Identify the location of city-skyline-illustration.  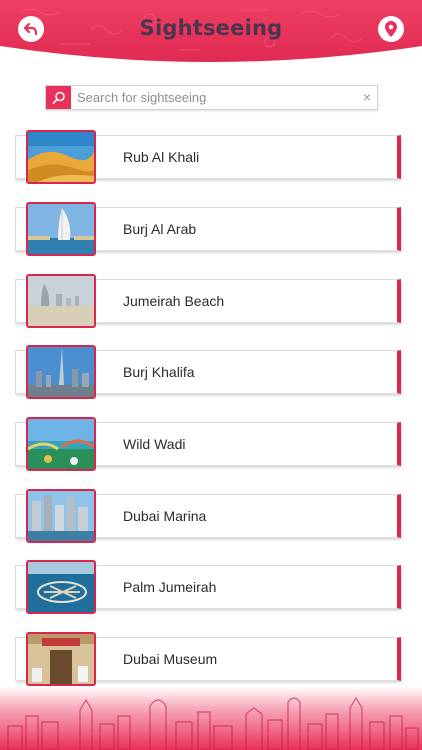
(211, 718).